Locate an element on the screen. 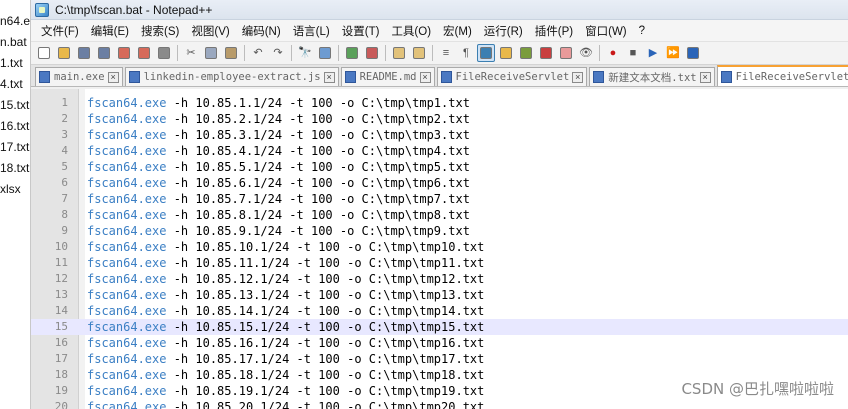  menu-item: 编辑(E) is located at coordinates (110, 31).